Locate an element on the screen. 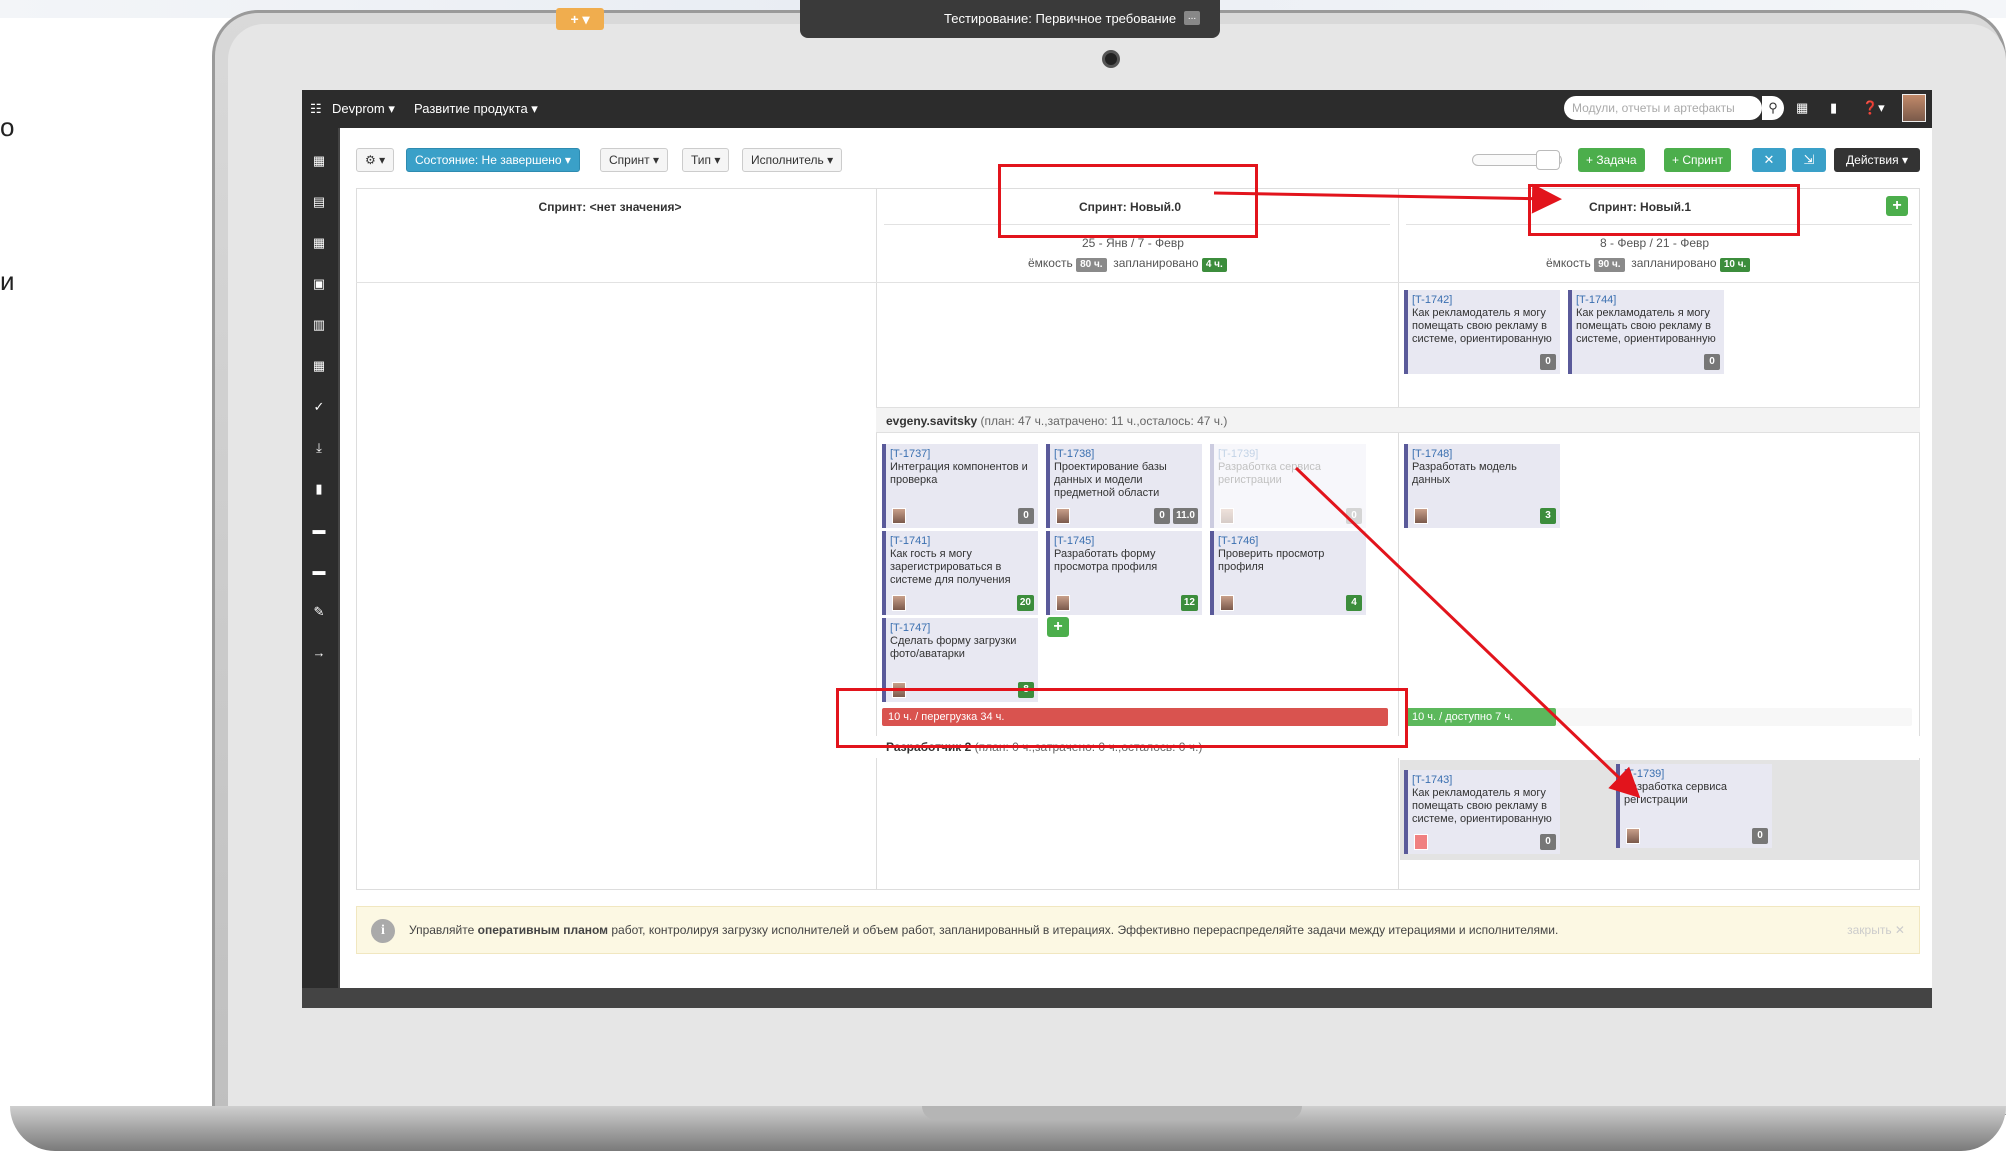 The image size is (2006, 1151). side-text-1: о is located at coordinates (7, 127).